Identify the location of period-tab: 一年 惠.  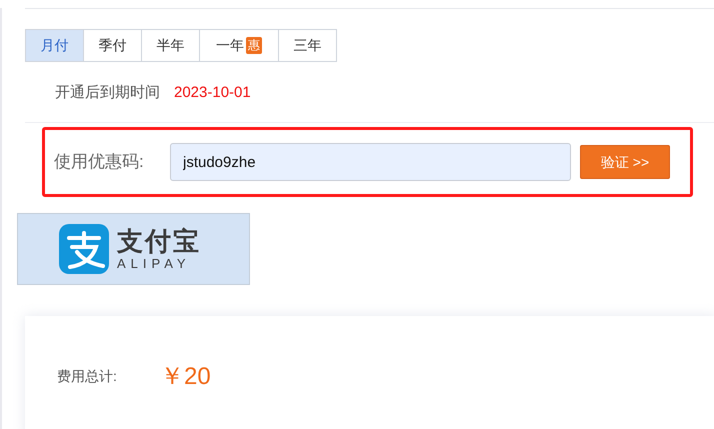
(239, 45).